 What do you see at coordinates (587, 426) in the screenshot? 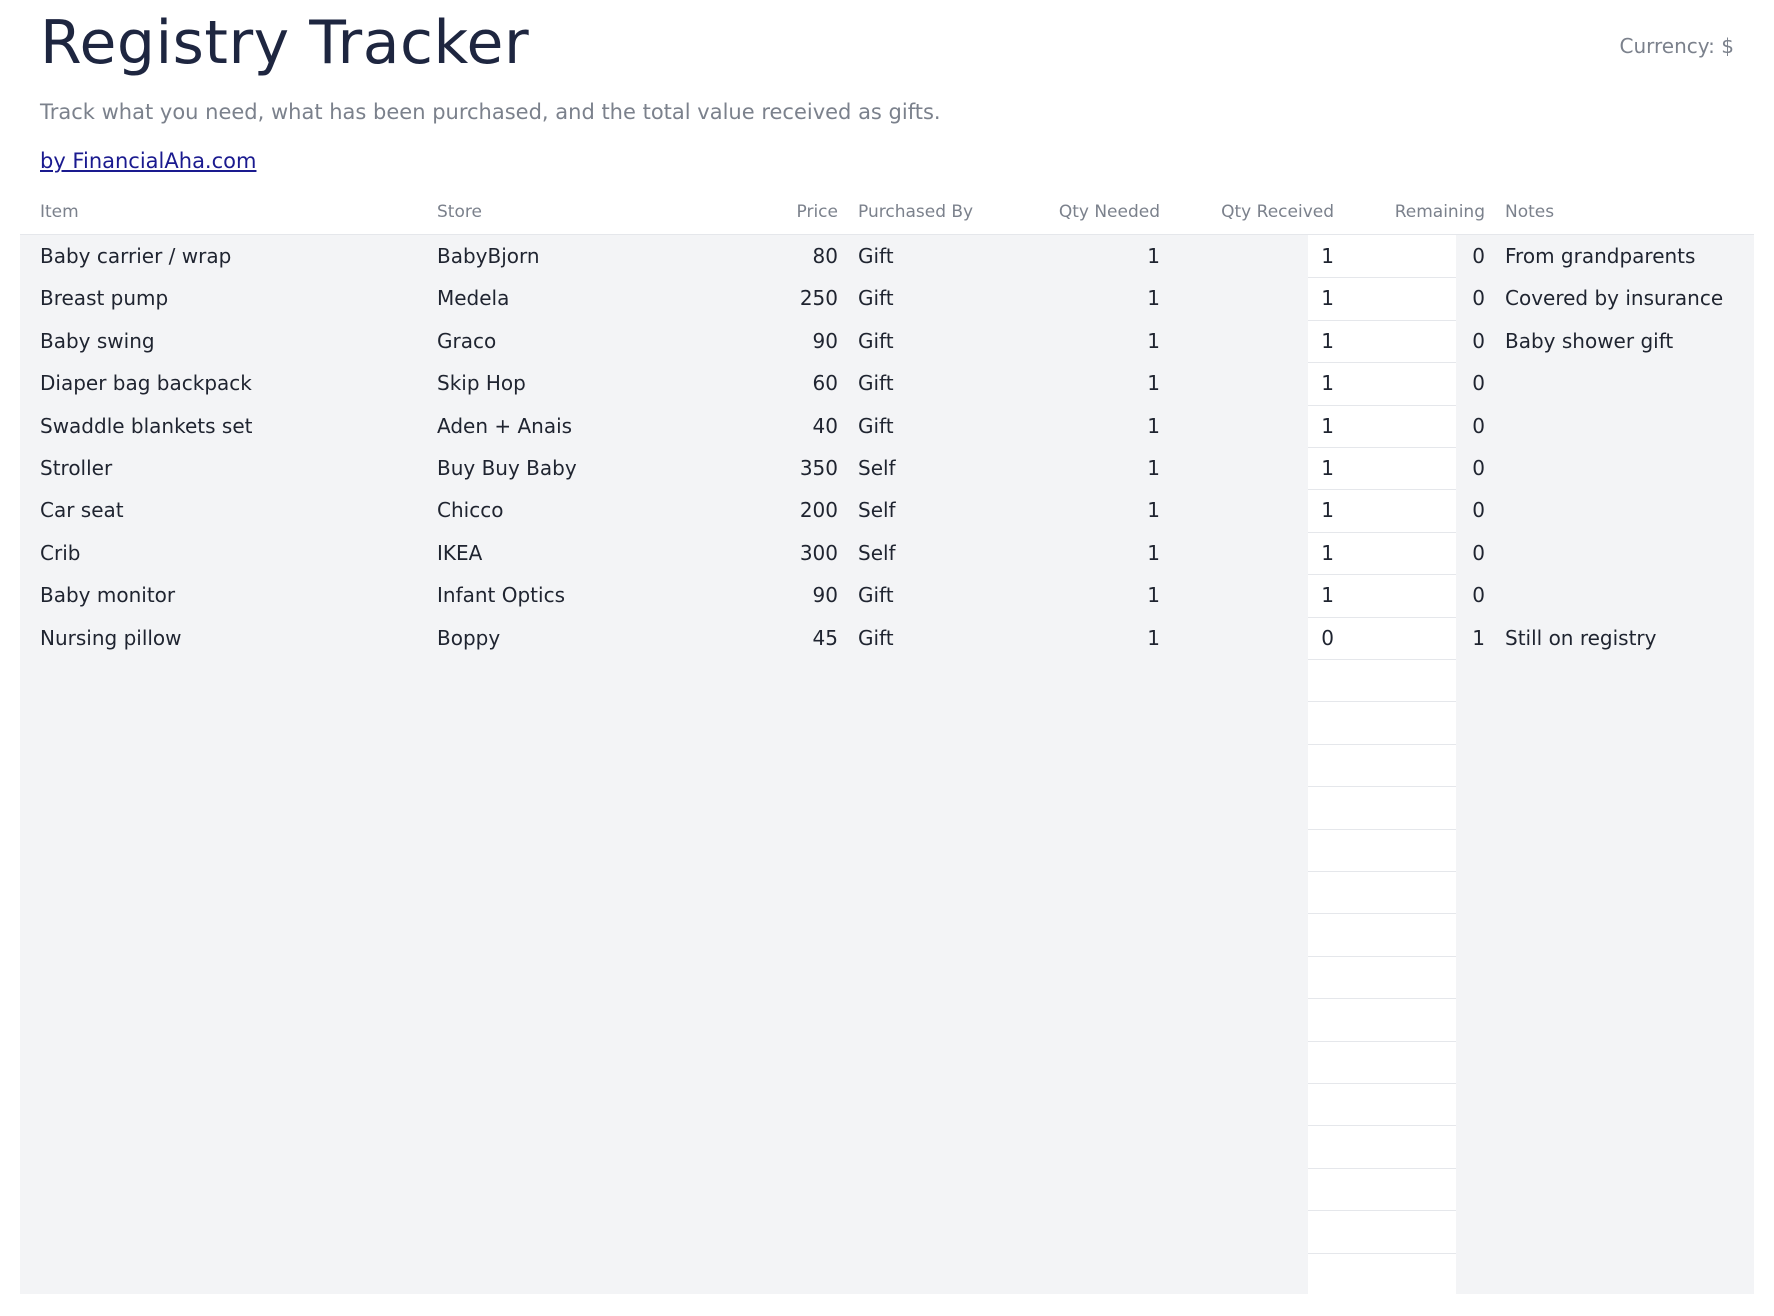
I see `cell-store: Aden + Anais` at bounding box center [587, 426].